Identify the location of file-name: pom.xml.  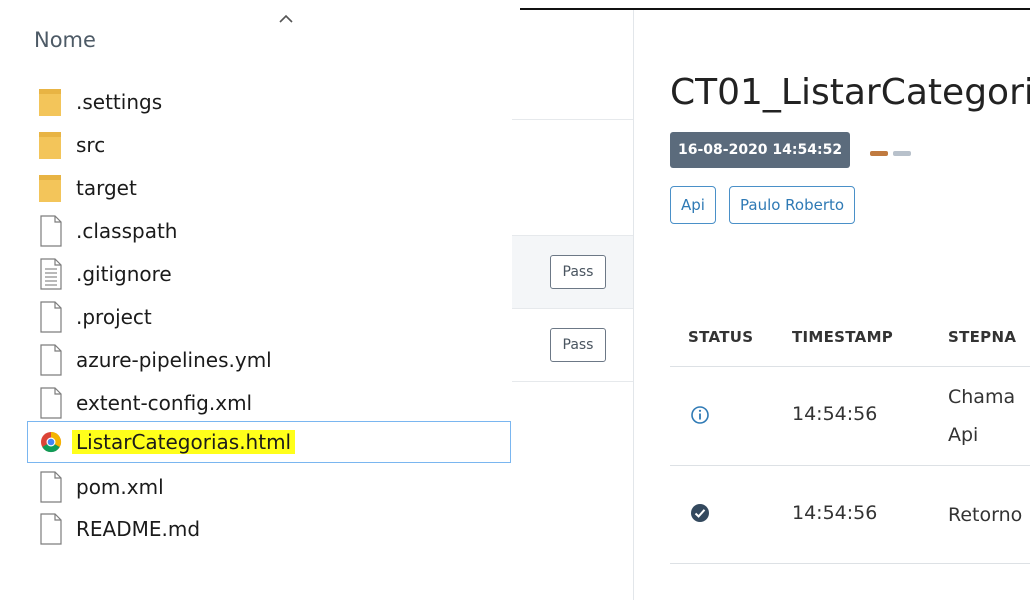
(120, 487).